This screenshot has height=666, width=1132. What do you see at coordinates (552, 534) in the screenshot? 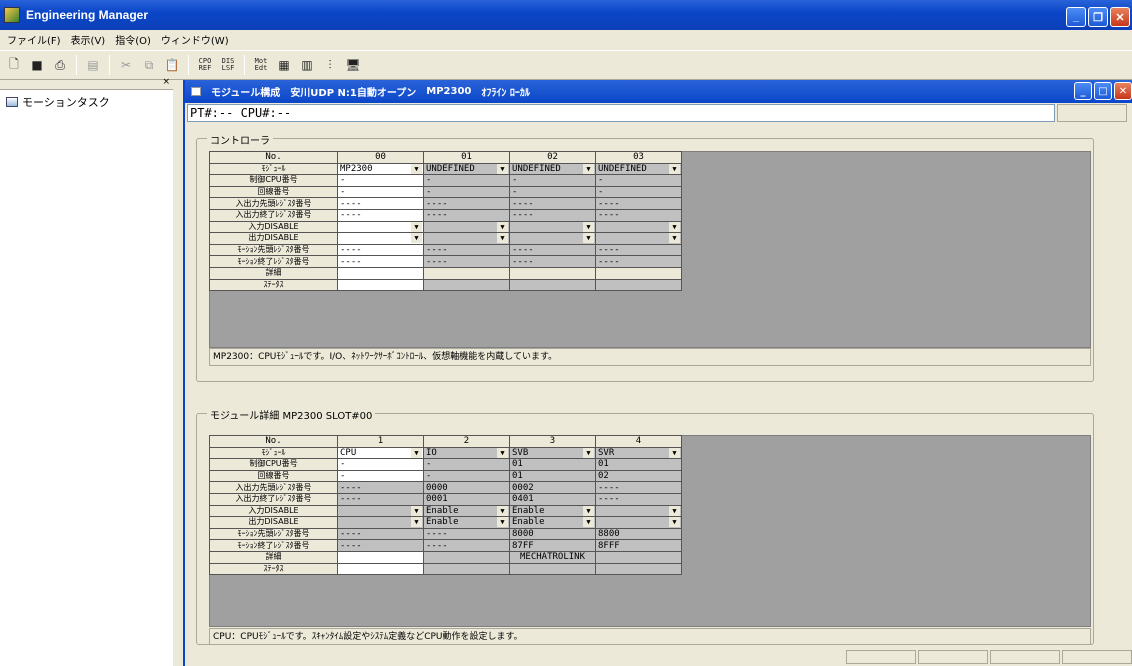
I see `grid-cell: 8000` at bounding box center [552, 534].